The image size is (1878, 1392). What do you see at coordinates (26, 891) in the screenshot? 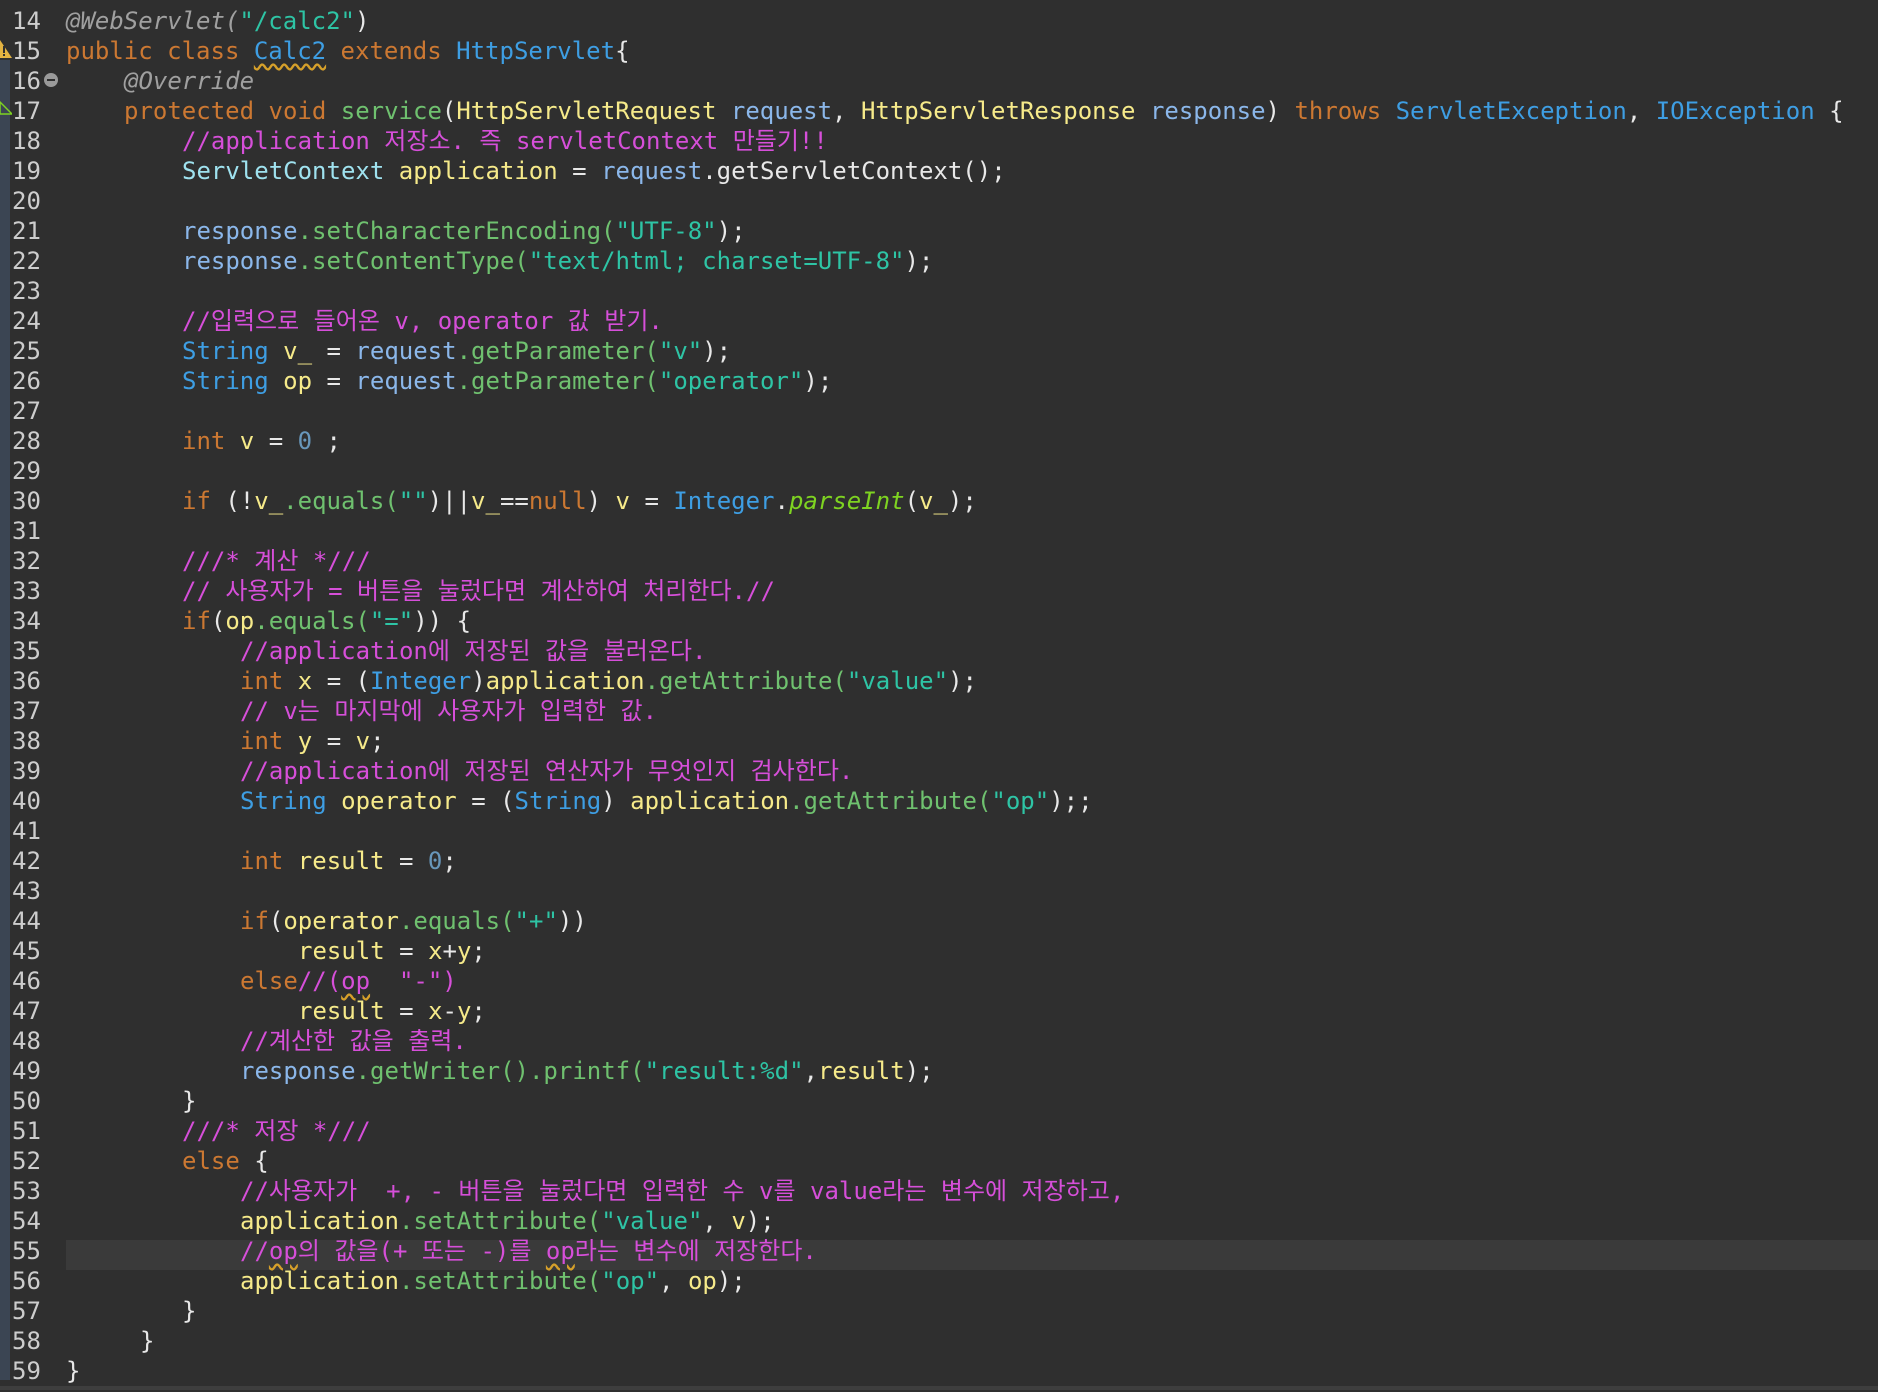
I see `line-number: 43` at bounding box center [26, 891].